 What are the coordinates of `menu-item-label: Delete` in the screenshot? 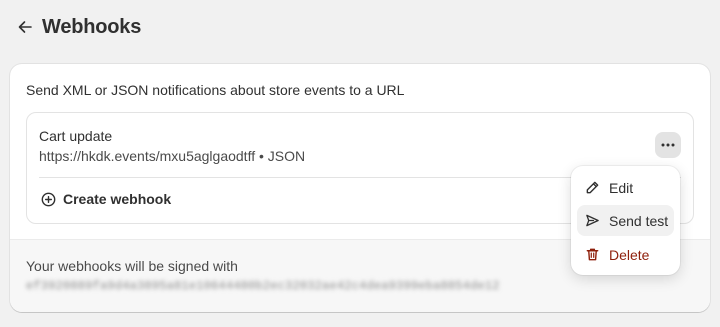 It's located at (629, 254).